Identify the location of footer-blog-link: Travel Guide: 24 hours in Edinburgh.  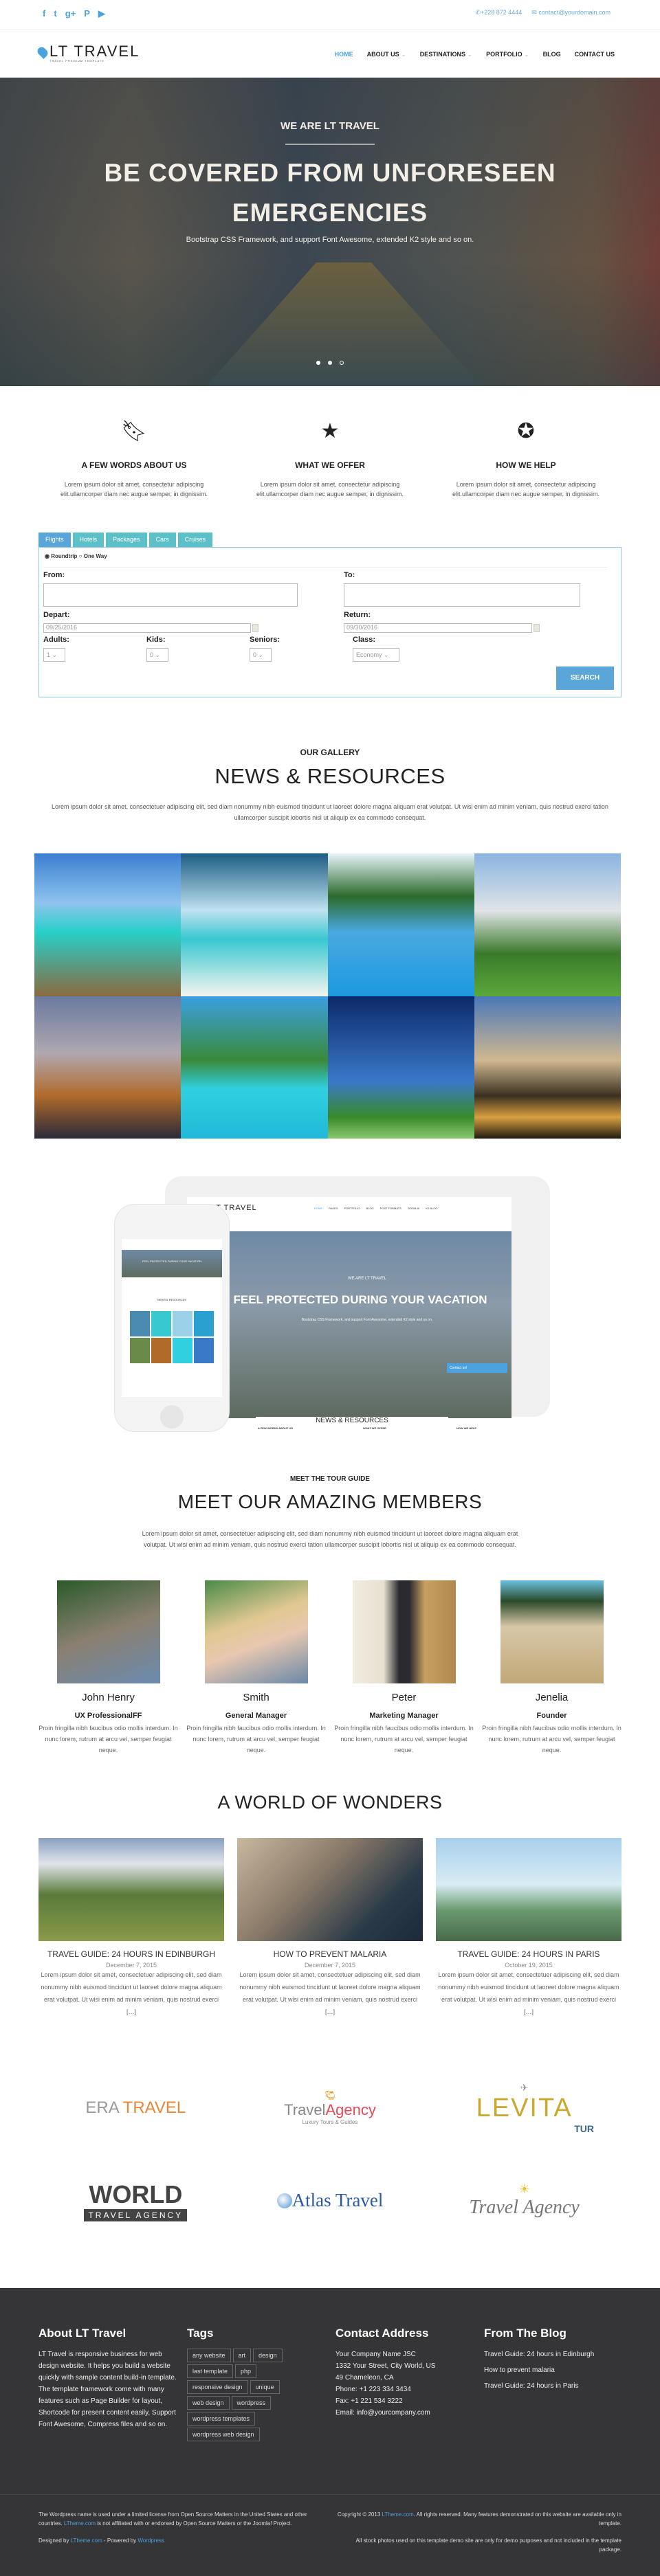
(553, 2354).